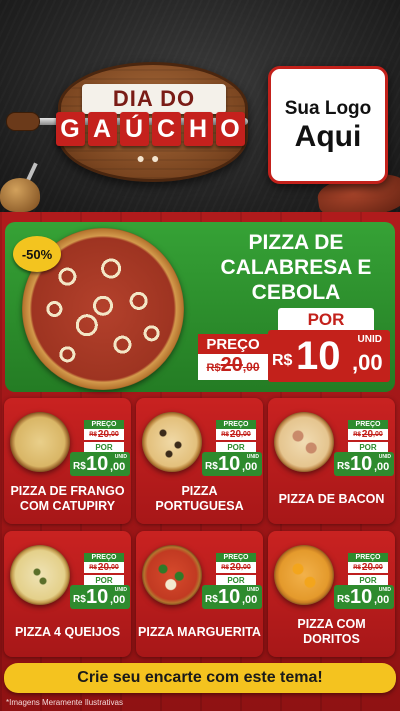  Describe the element at coordinates (67, 498) in the screenshot. I see `product-name: PIZZA DE FRANGO COM CATUPIRY` at that location.